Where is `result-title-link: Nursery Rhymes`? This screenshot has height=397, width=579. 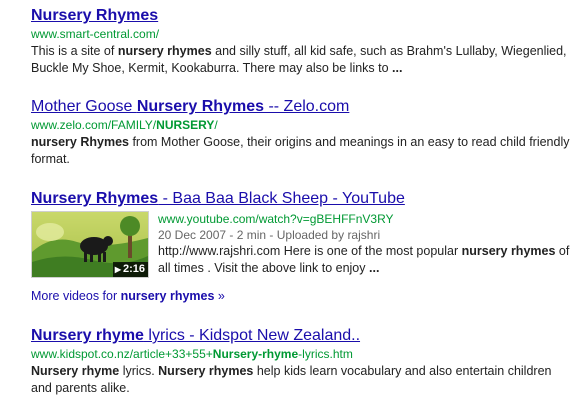
result-title-link: Nursery Rhymes is located at coordinates (301, 16).